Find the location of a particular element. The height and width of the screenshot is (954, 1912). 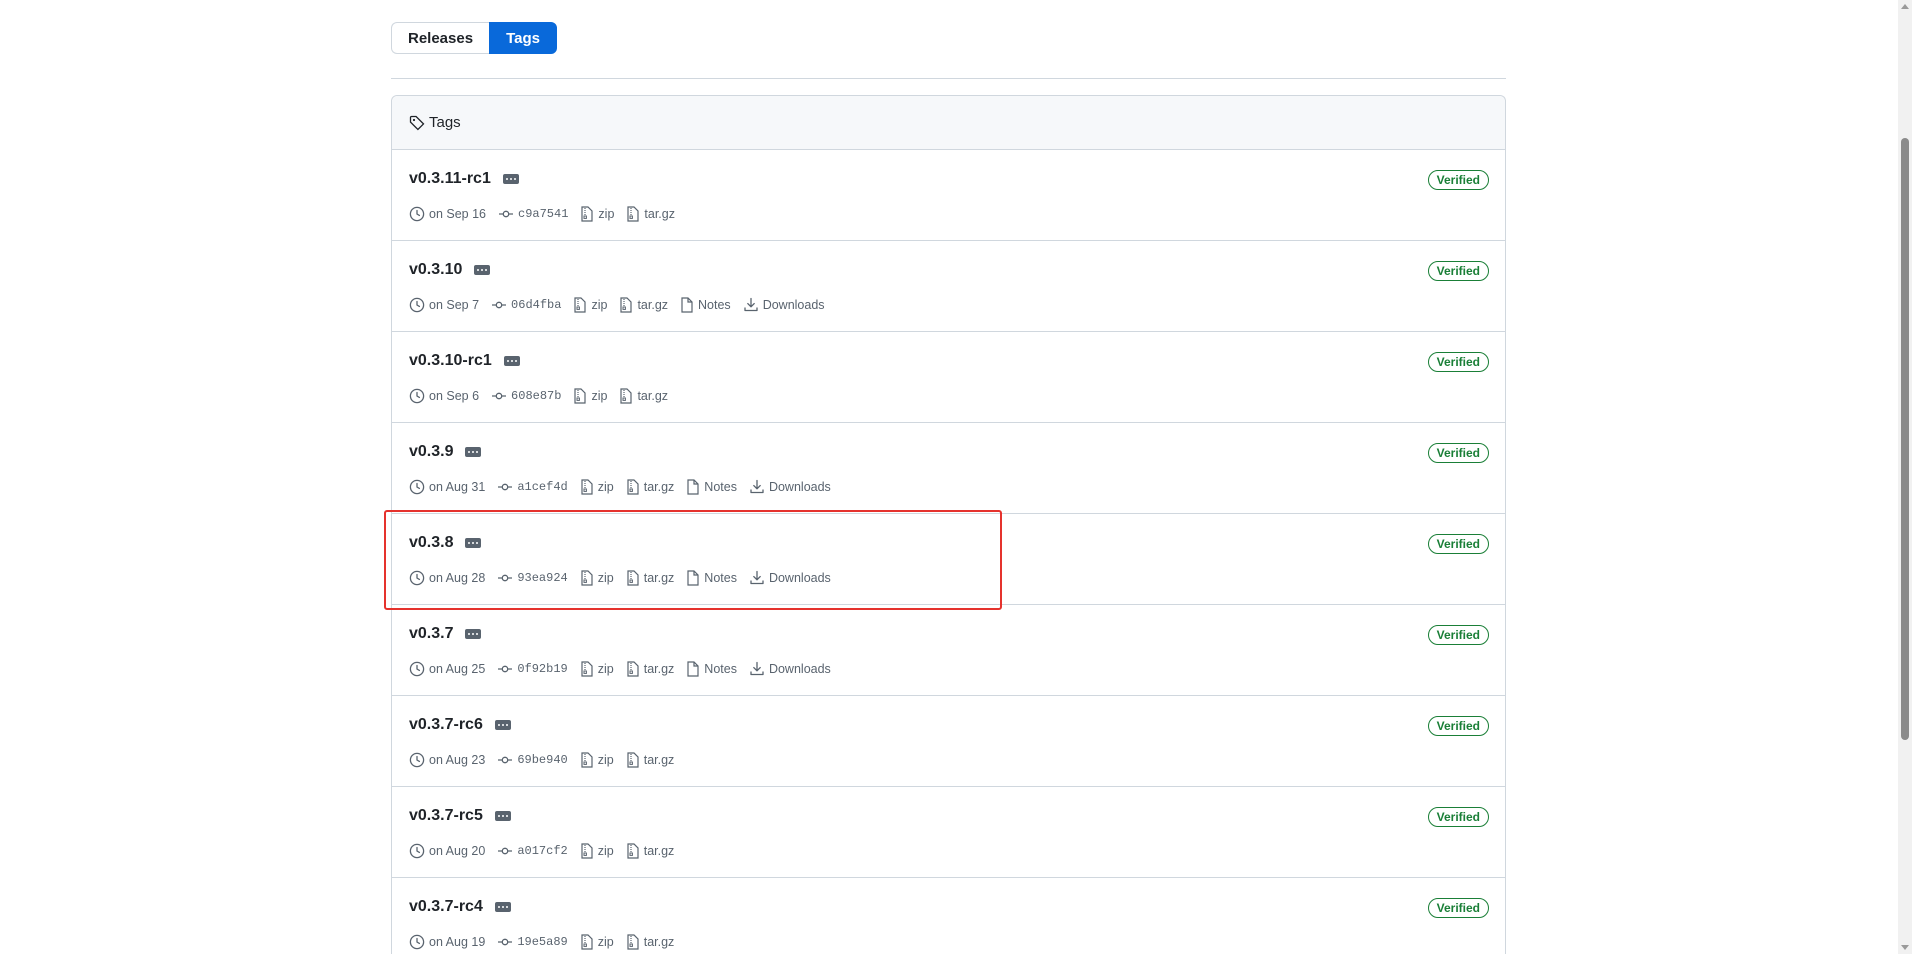

tag-commit: 69be940 is located at coordinates (532, 760).